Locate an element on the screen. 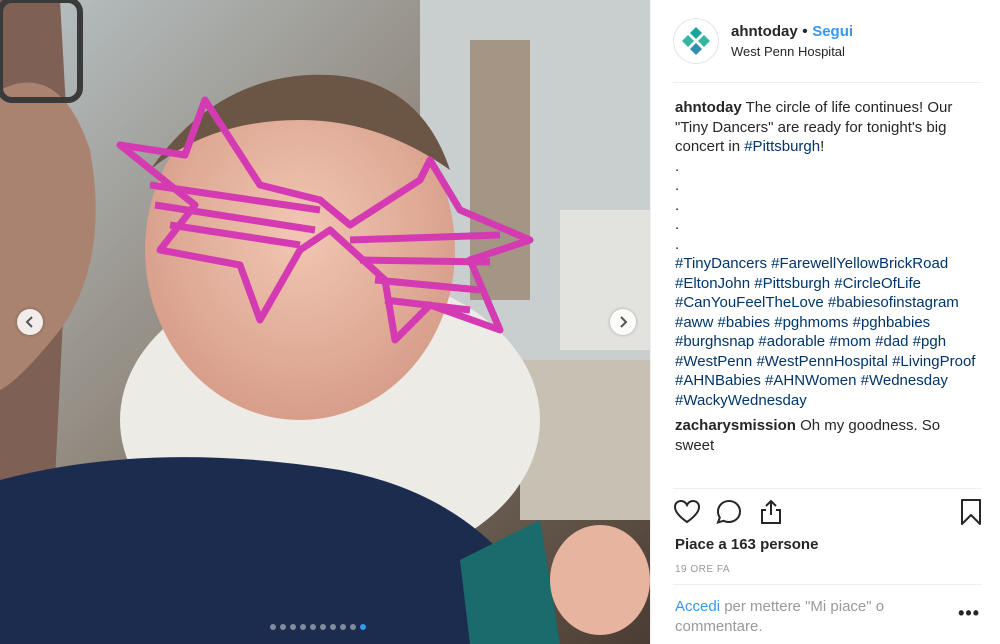 The height and width of the screenshot is (644, 1000). comment-item: zacharysmission Oh my goodness. So sweet is located at coordinates (829, 435).